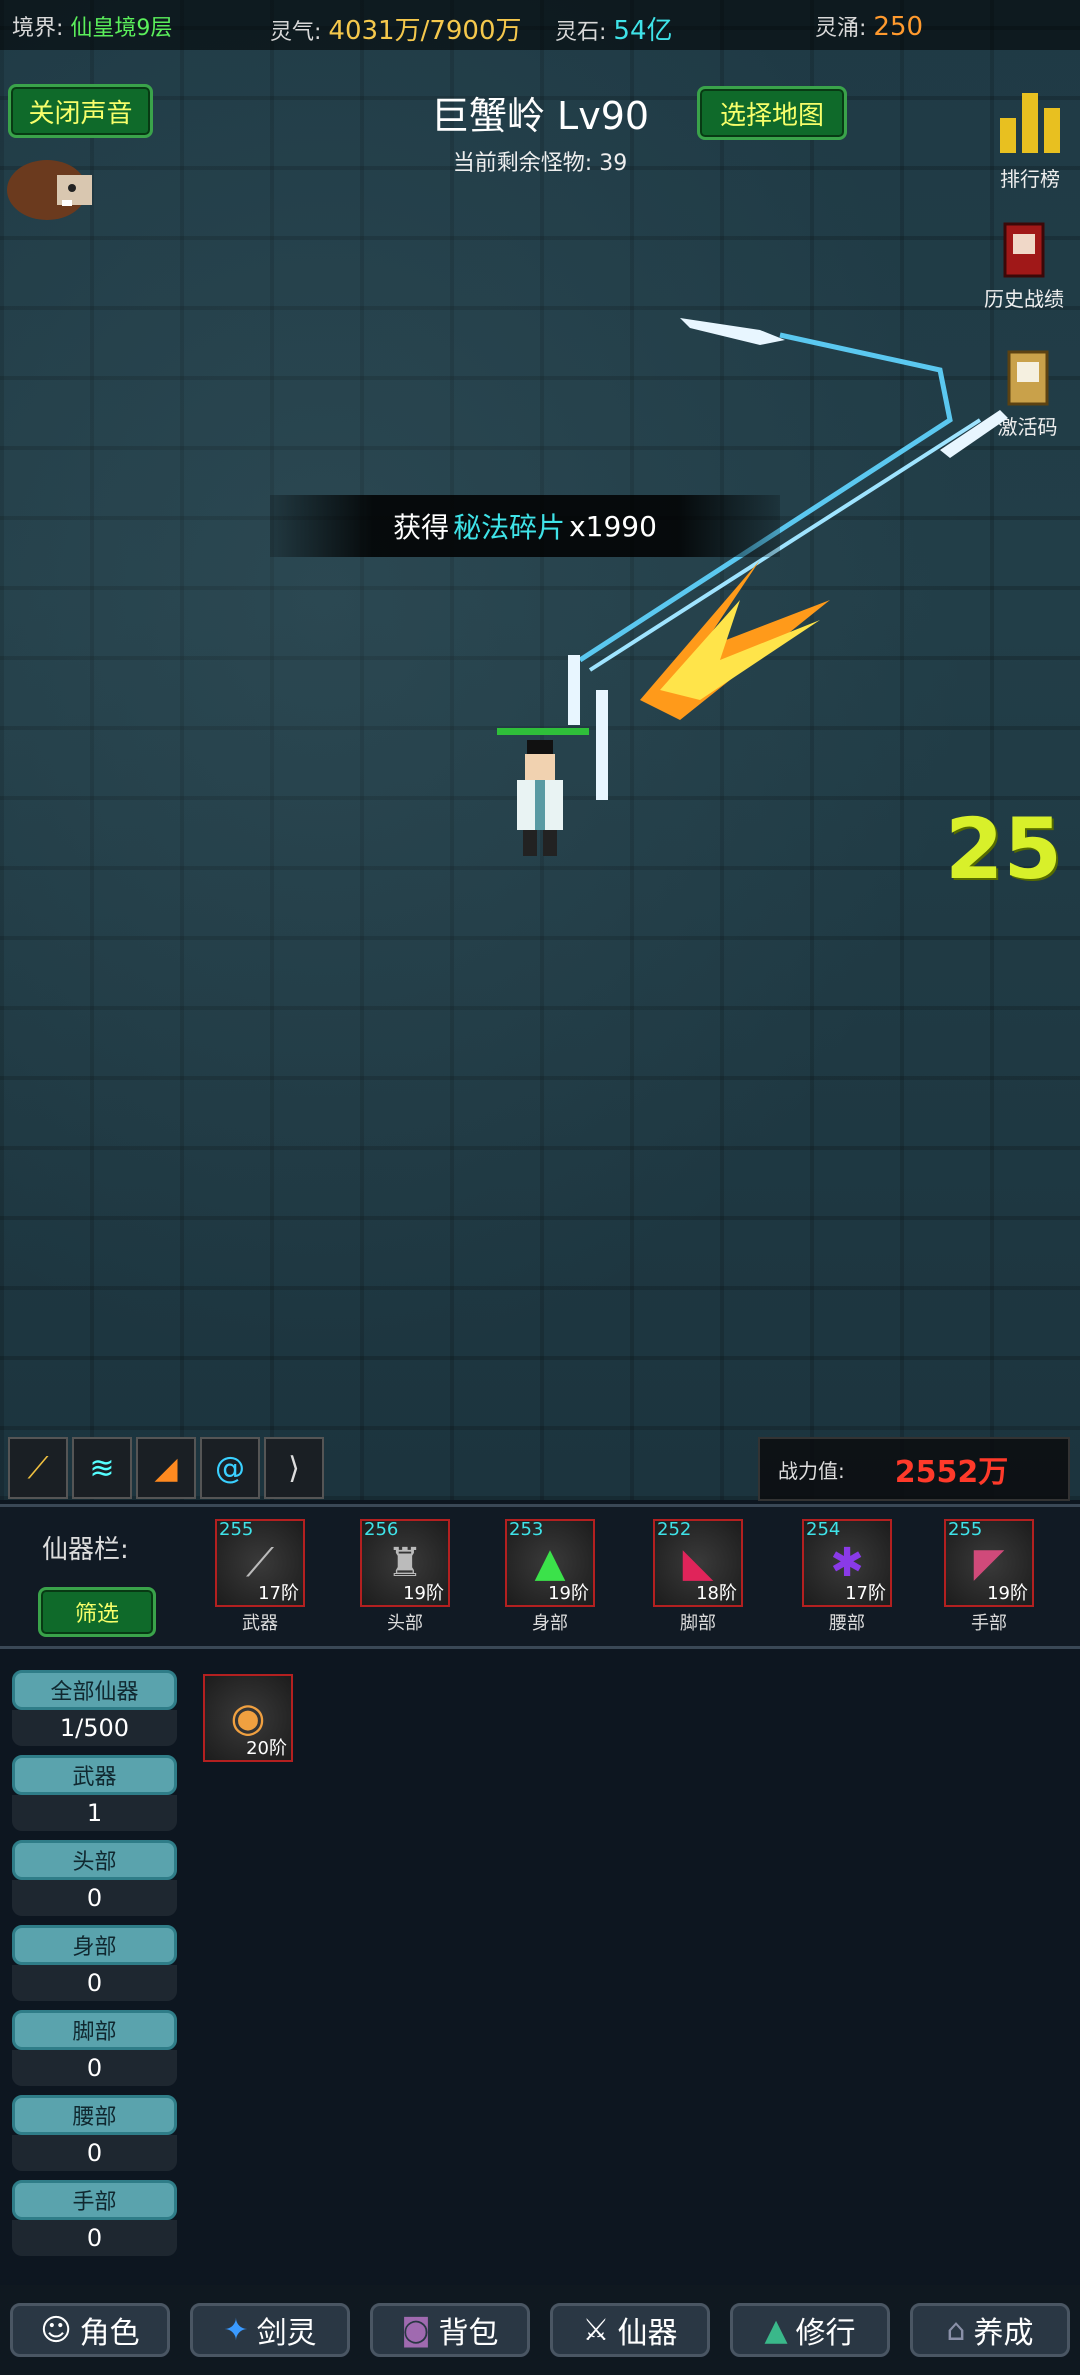  I want to click on reward-banner: 获得 秘法碎片 x1990, so click(525, 526).